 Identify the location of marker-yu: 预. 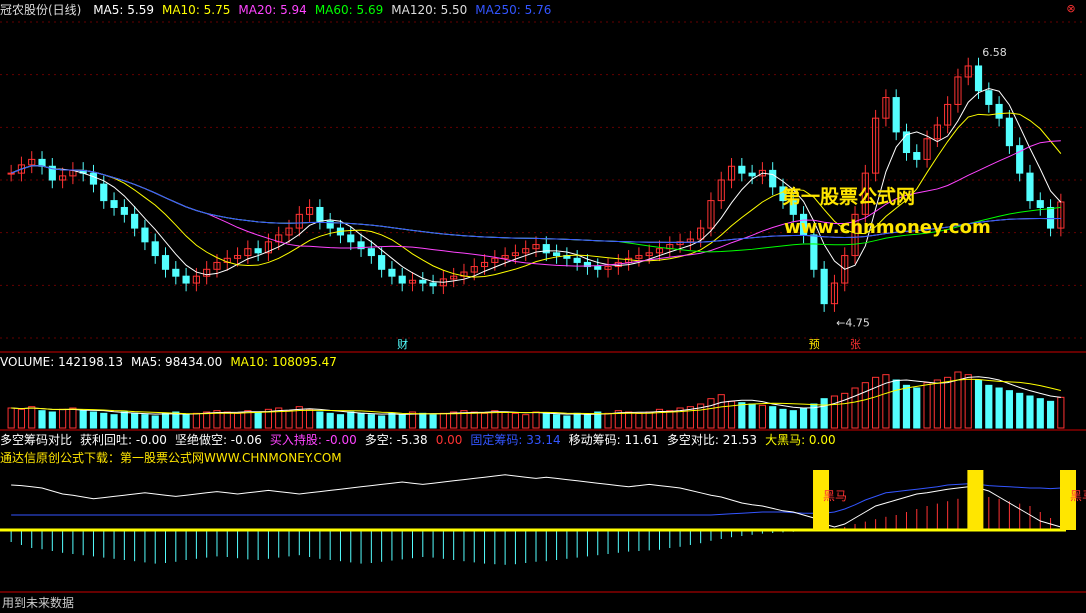
(814, 344).